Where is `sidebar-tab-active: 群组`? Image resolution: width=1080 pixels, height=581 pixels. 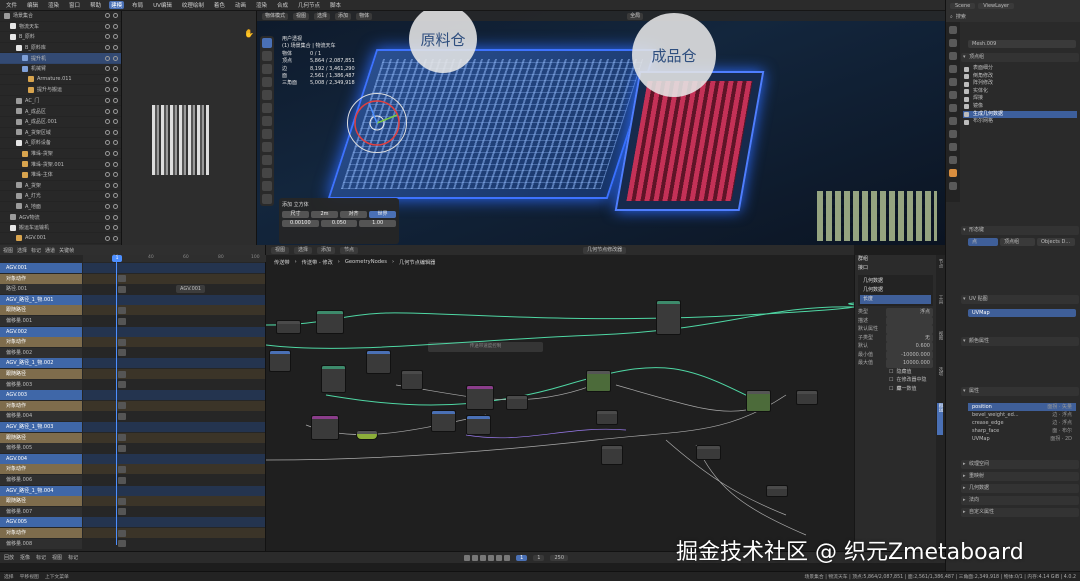 sidebar-tab-active: 群组 is located at coordinates (940, 419).